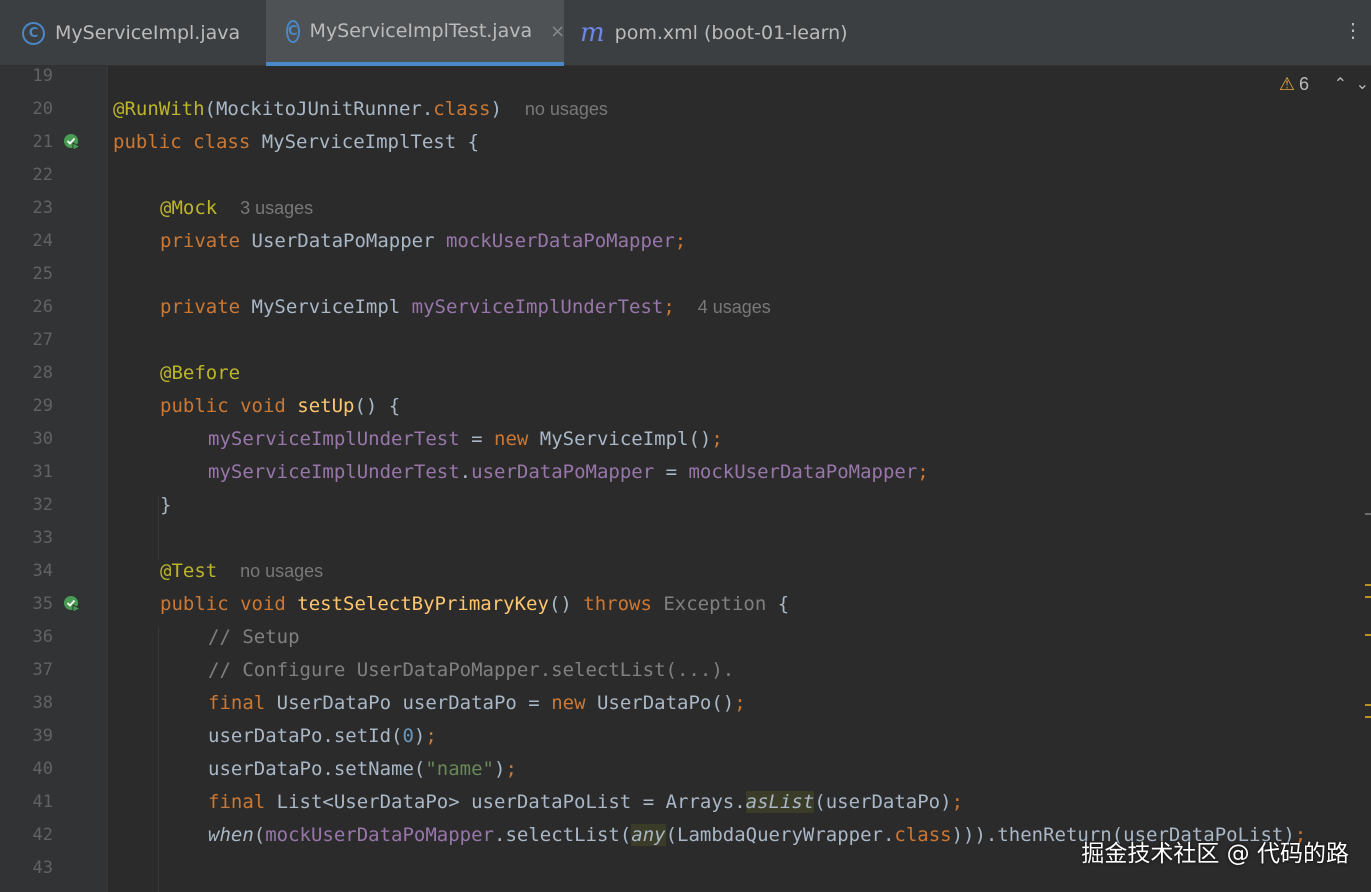 The image size is (1371, 892). Describe the element at coordinates (414, 703) in the screenshot. I see `code-token: UserDataPo userDataPo =` at that location.